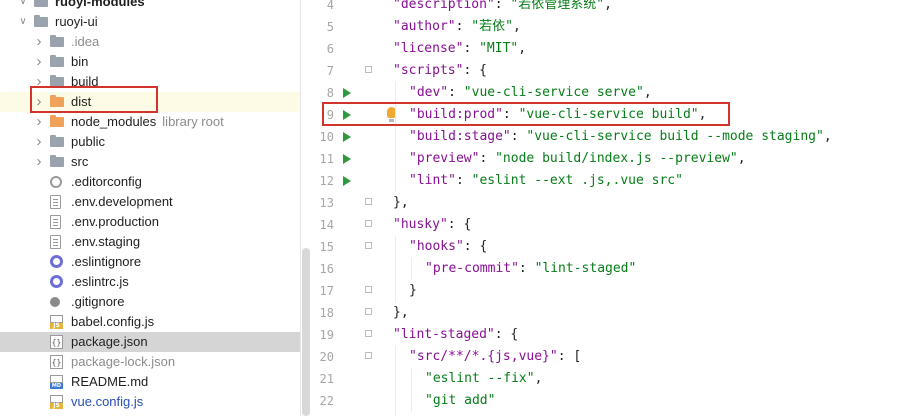  What do you see at coordinates (618, 49) in the screenshot?
I see `code-line: 6 "license": "MIT",` at bounding box center [618, 49].